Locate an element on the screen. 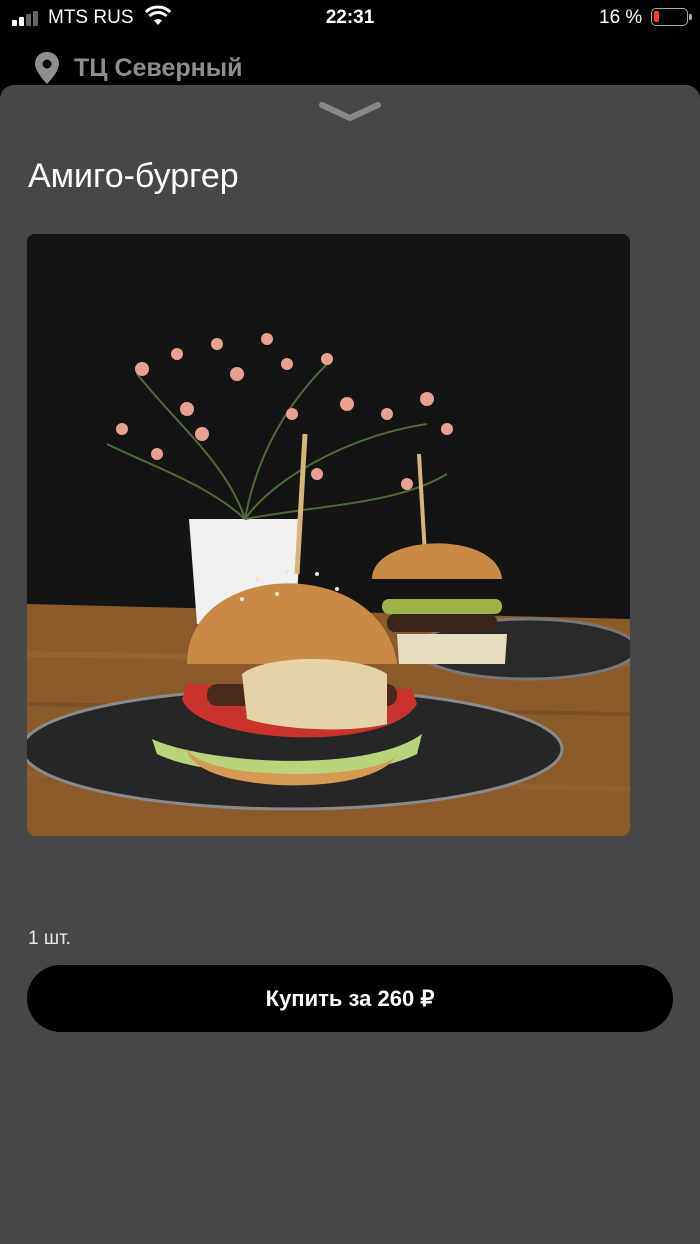 This screenshot has height=1244, width=700. clock: 22:31 is located at coordinates (350, 17).